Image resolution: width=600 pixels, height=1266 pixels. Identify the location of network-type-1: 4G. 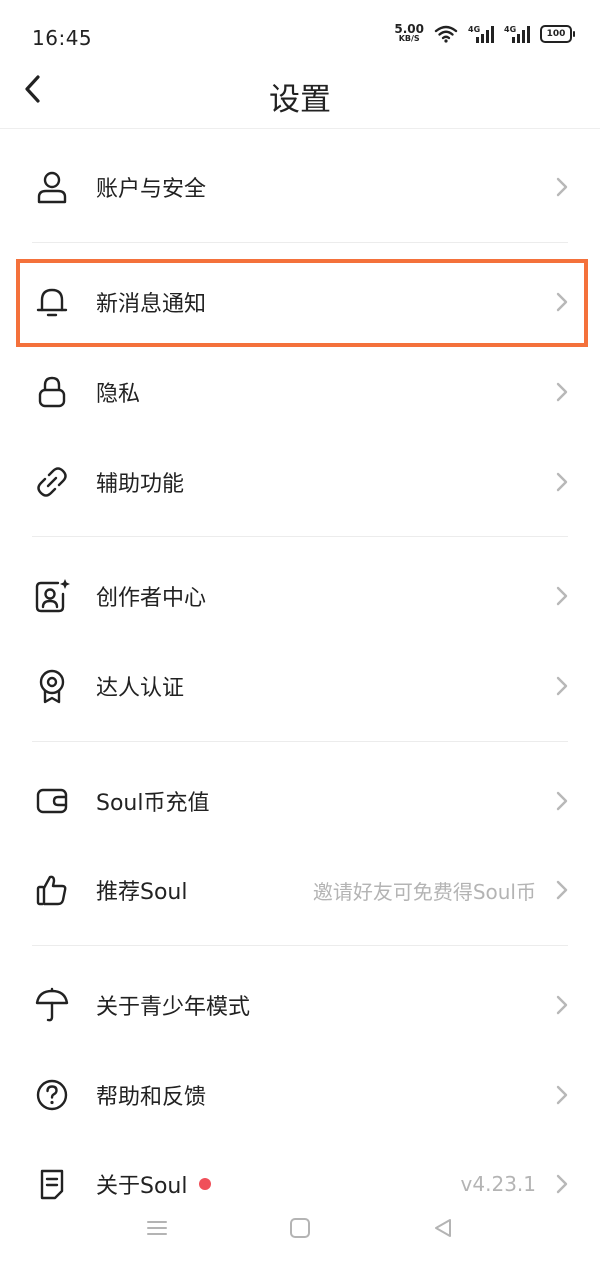
(474, 29).